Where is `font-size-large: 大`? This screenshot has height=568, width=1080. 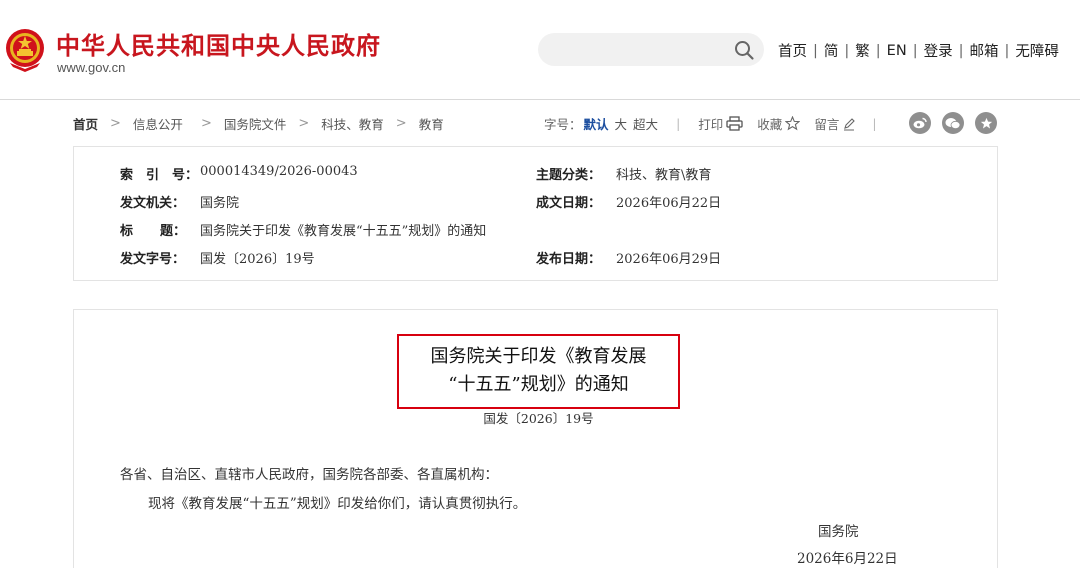 font-size-large: 大 is located at coordinates (621, 123).